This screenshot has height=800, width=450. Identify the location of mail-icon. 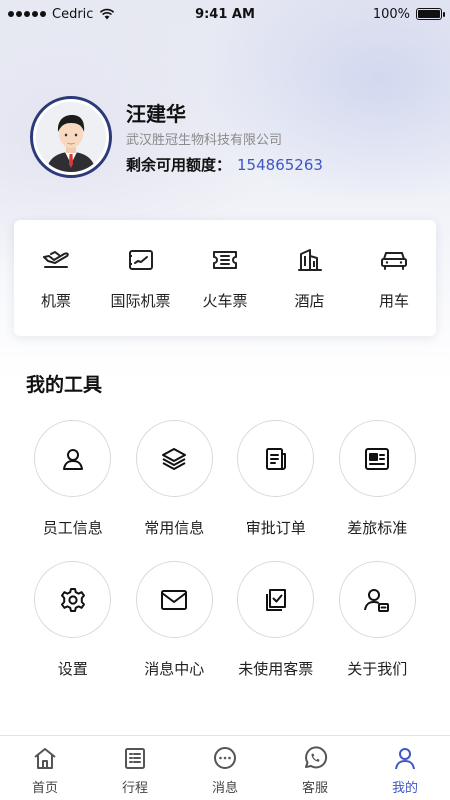
(174, 599).